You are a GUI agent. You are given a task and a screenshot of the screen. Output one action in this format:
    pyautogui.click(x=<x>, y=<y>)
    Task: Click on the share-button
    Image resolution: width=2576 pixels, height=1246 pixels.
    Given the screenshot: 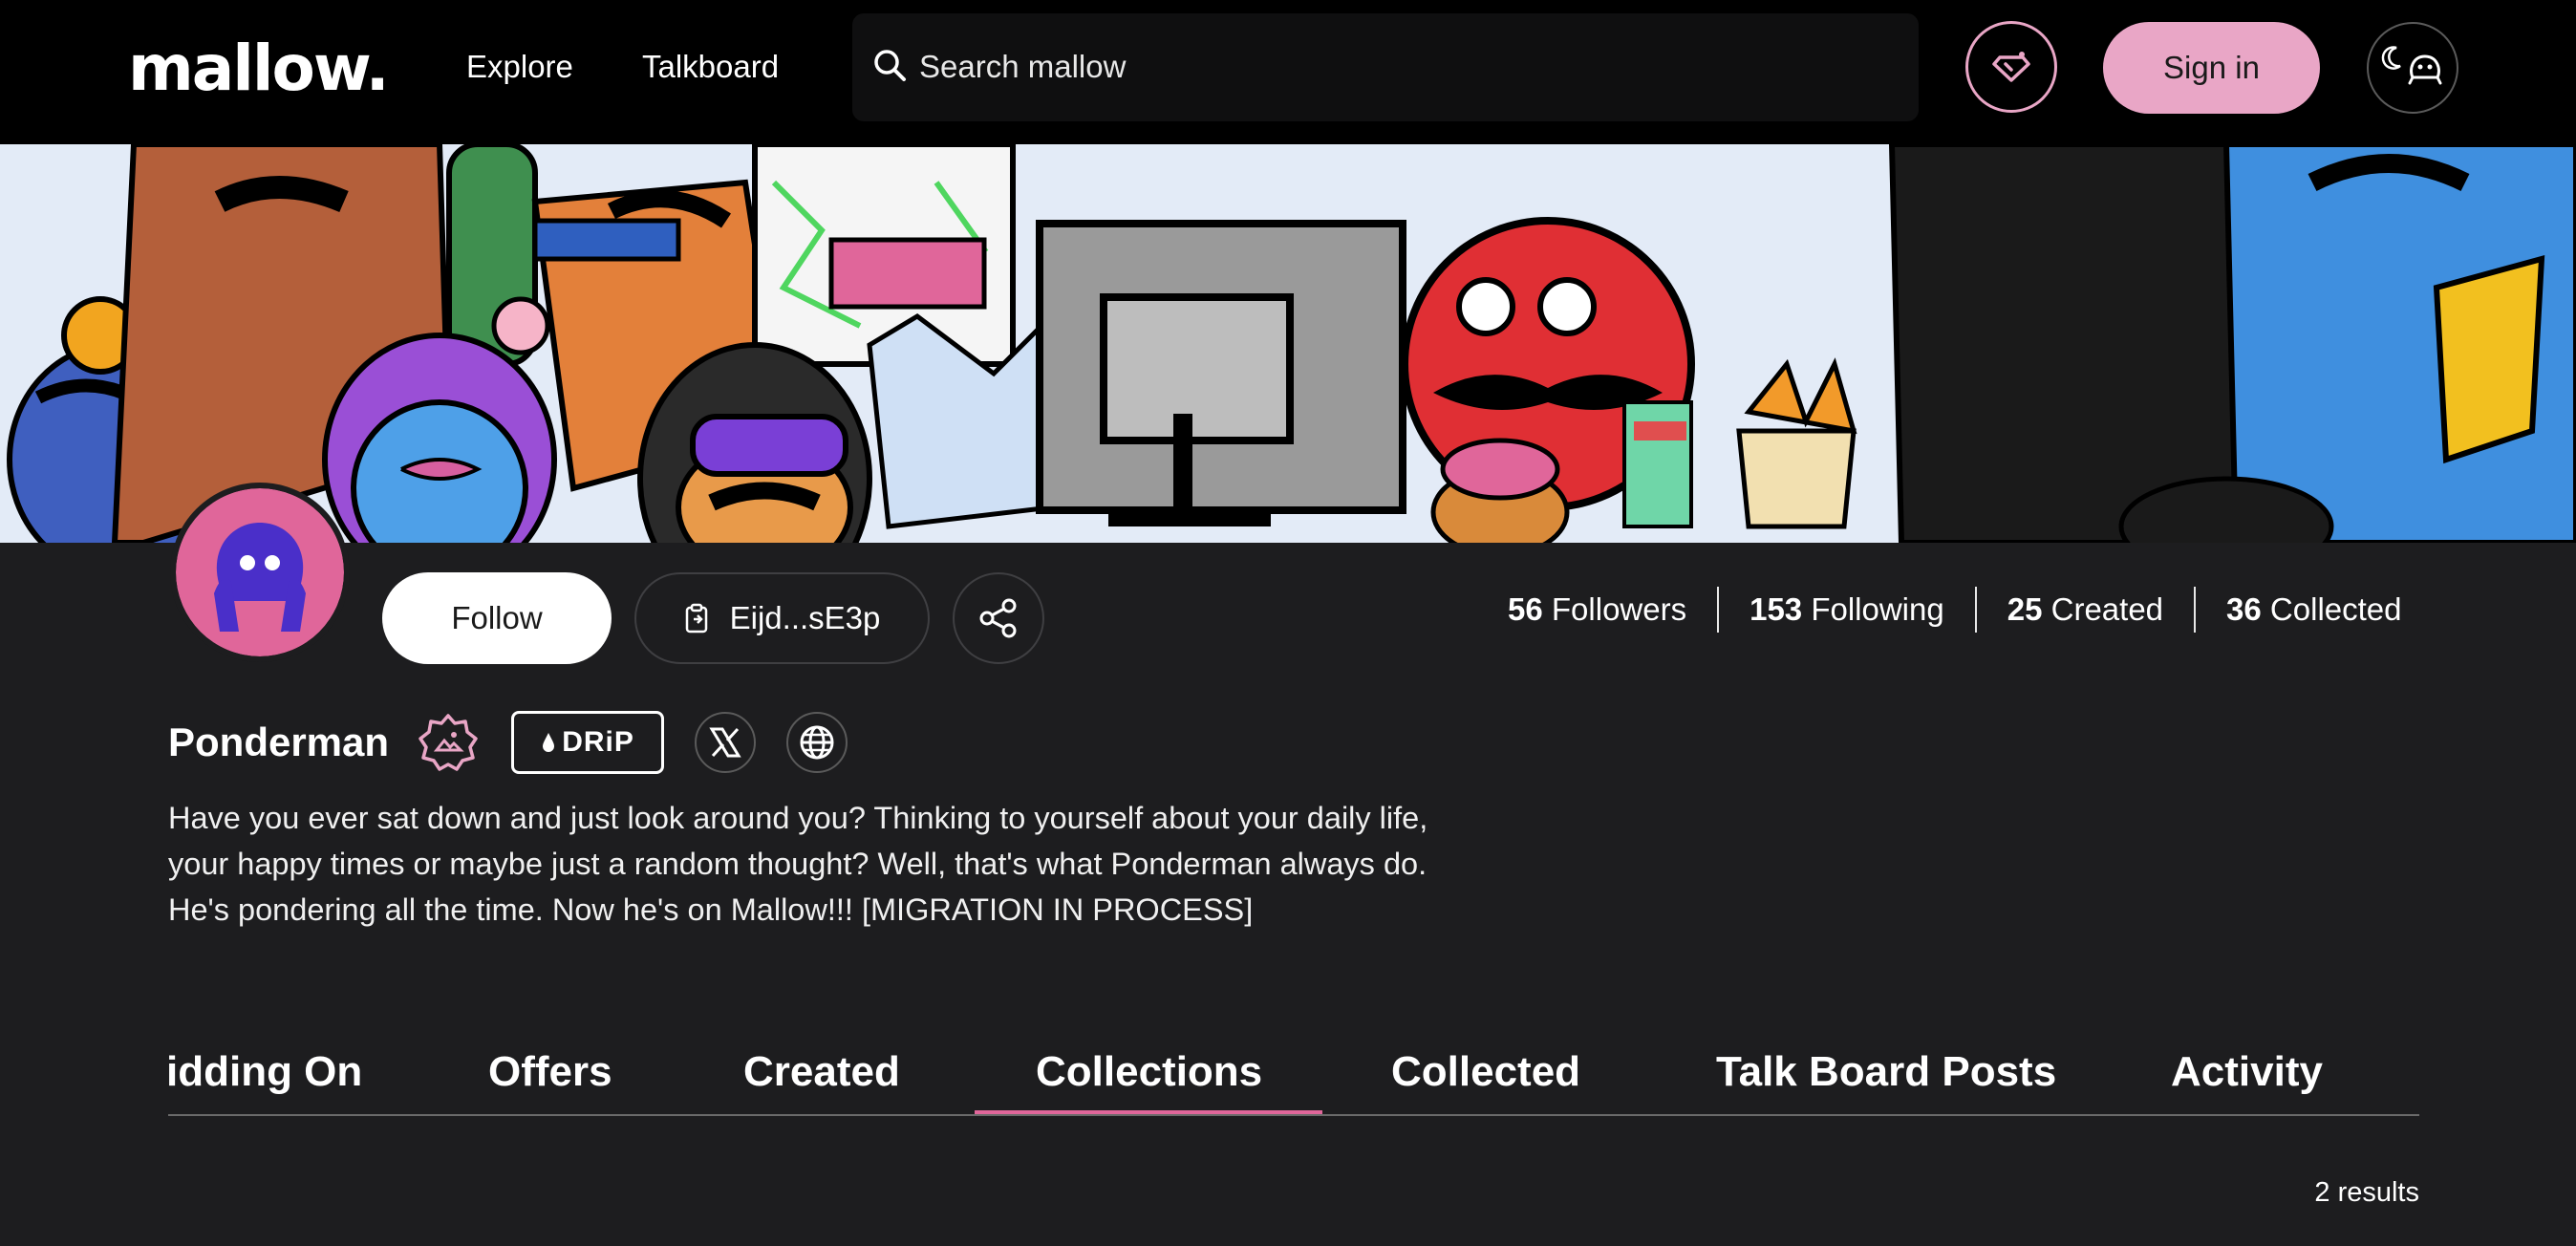 What is the action you would take?
    pyautogui.click(x=998, y=618)
    